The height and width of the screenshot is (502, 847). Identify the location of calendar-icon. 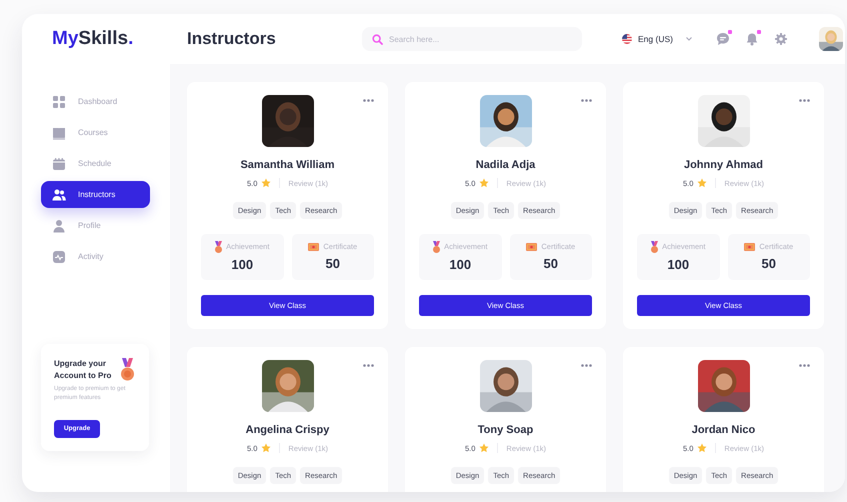
(59, 163).